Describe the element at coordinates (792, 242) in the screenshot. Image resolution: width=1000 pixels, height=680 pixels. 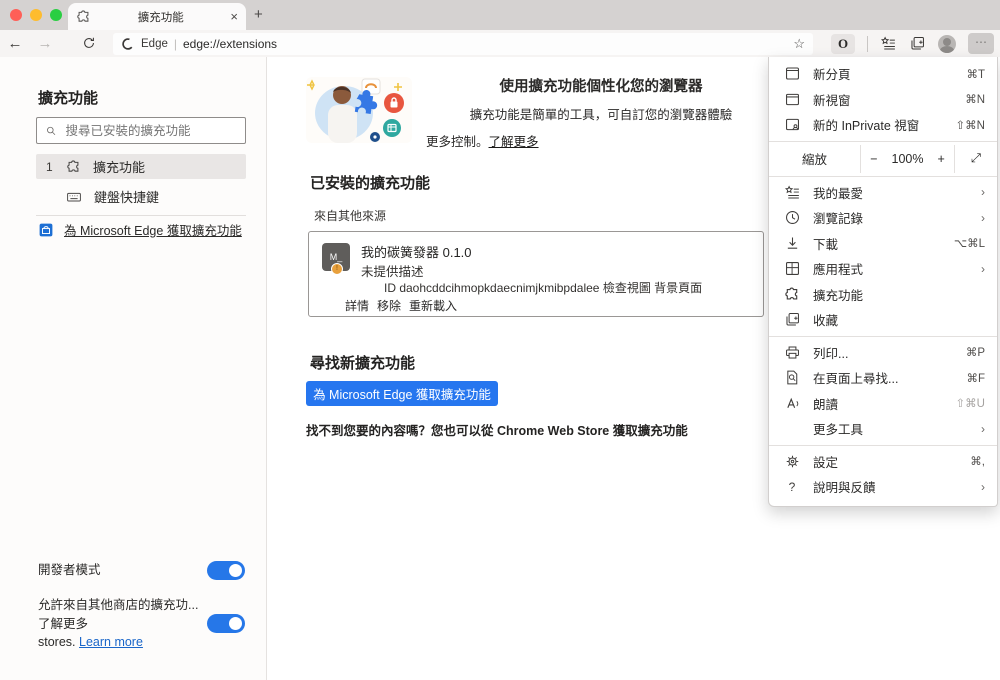
I see `downloads-icon` at that location.